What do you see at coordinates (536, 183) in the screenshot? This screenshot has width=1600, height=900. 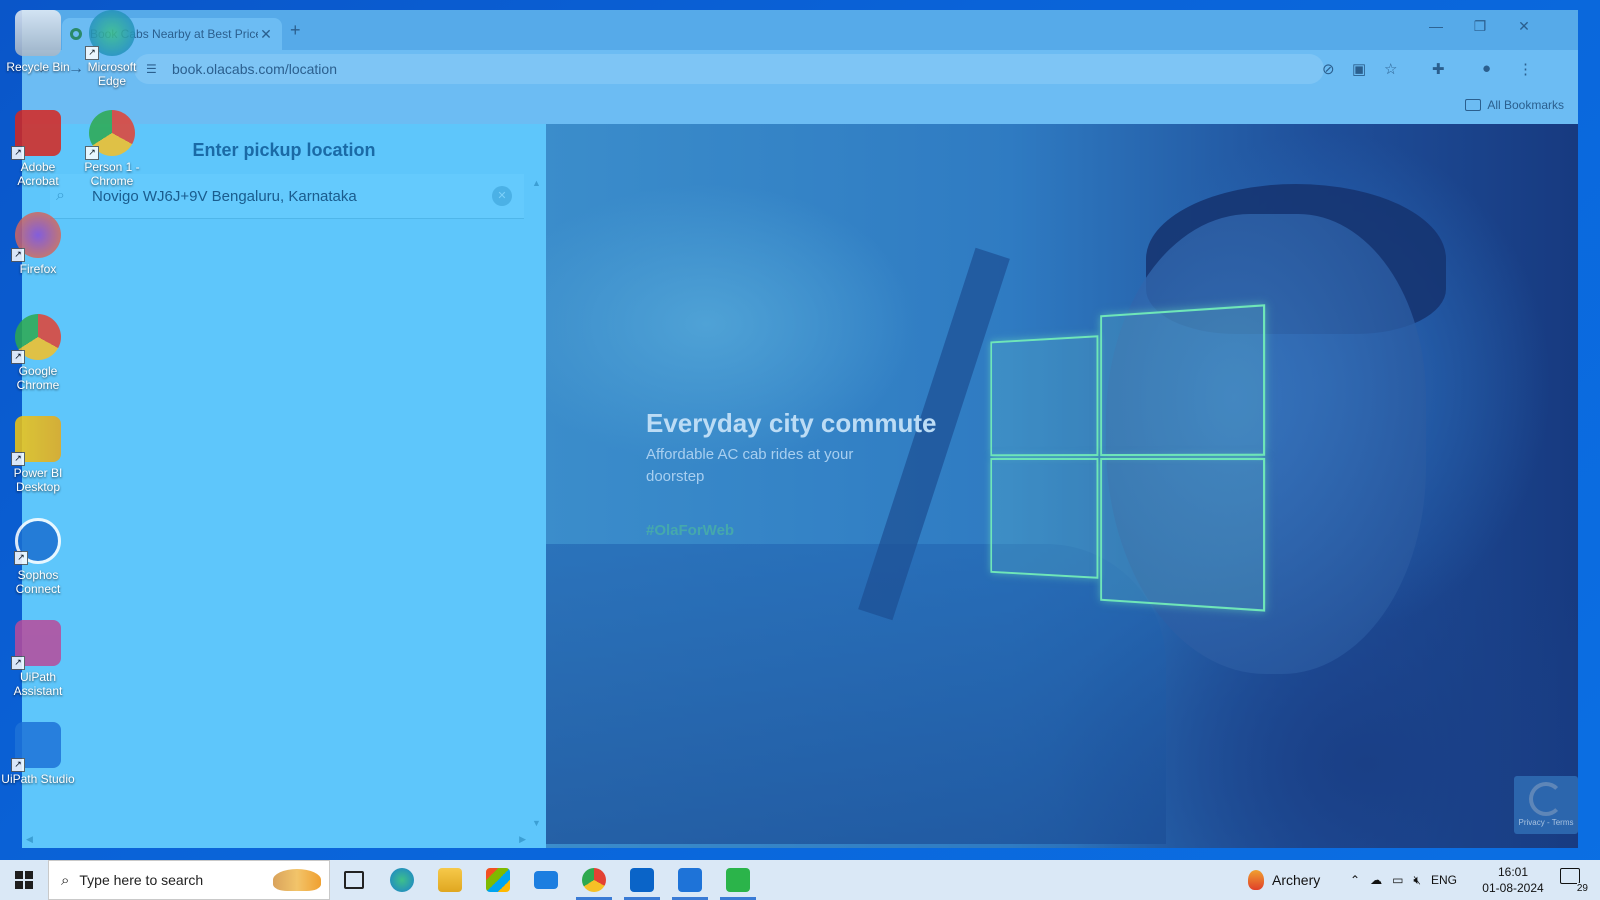 I see `scroll-up-icon: ▲` at bounding box center [536, 183].